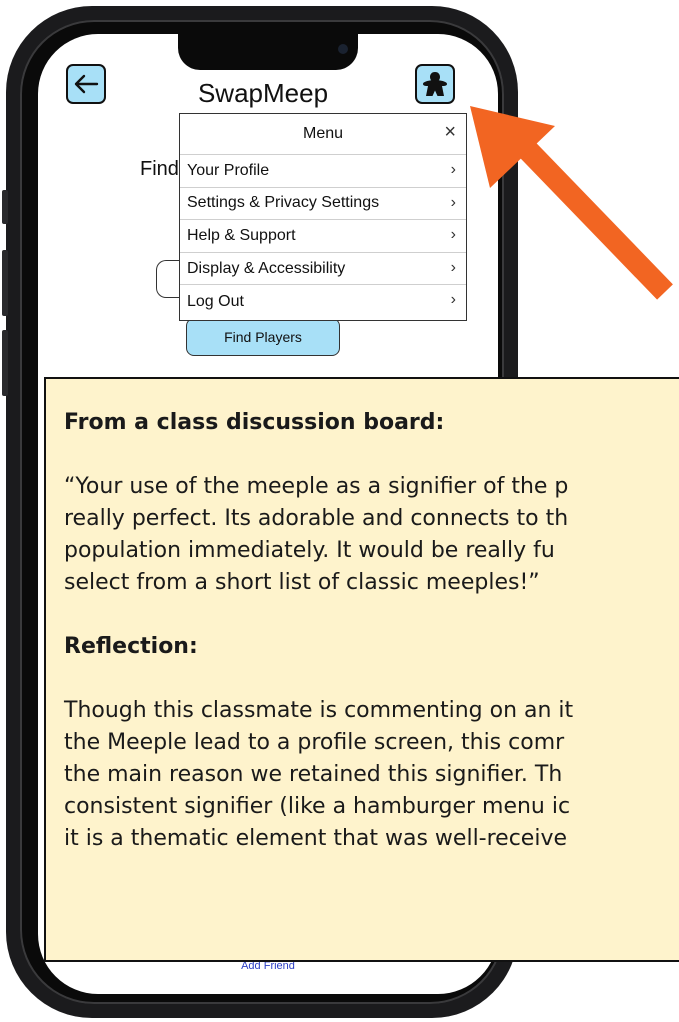 This screenshot has width=679, height=1022. I want to click on arrow-left-icon, so click(86, 84).